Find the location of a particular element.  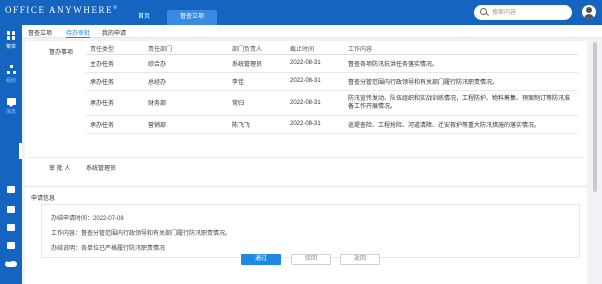

sub-tab-bar: 督查立项 待办审批 我的申请 is located at coordinates (312, 31).